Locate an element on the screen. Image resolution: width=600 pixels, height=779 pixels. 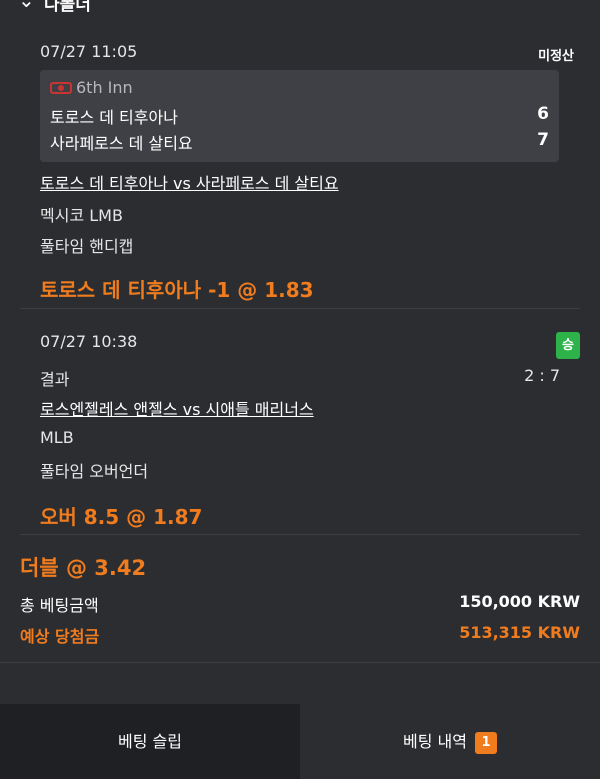
bet-datetime: 07/27 10:38 is located at coordinates (89, 341).